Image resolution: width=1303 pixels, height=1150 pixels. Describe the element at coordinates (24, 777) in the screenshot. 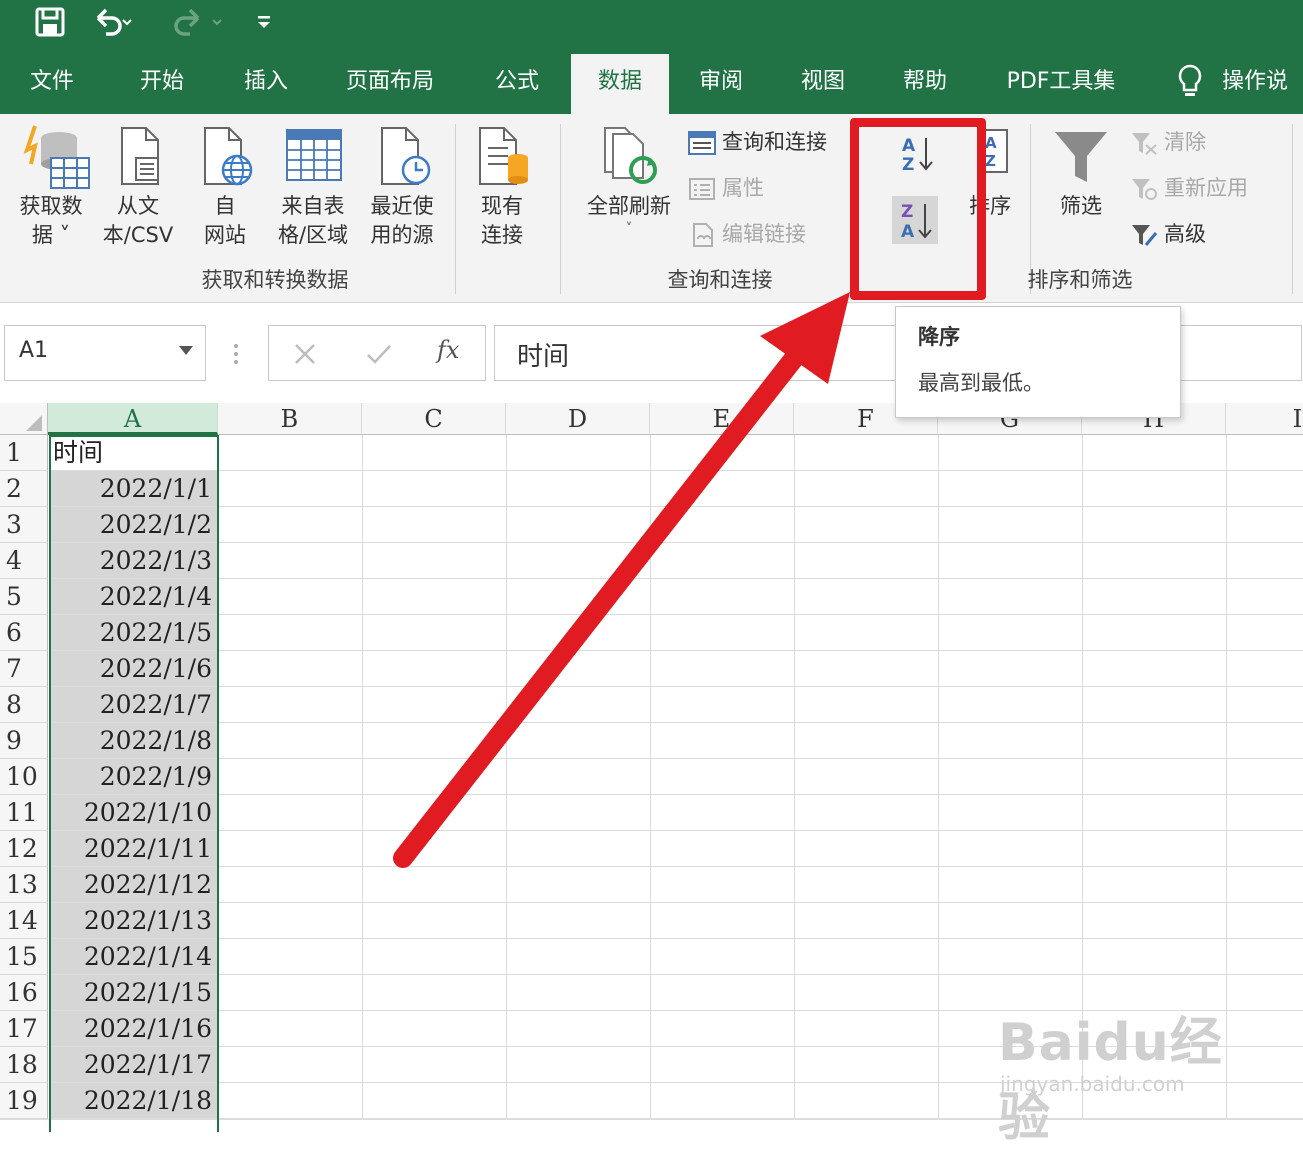

I see `row-header: 10` at that location.